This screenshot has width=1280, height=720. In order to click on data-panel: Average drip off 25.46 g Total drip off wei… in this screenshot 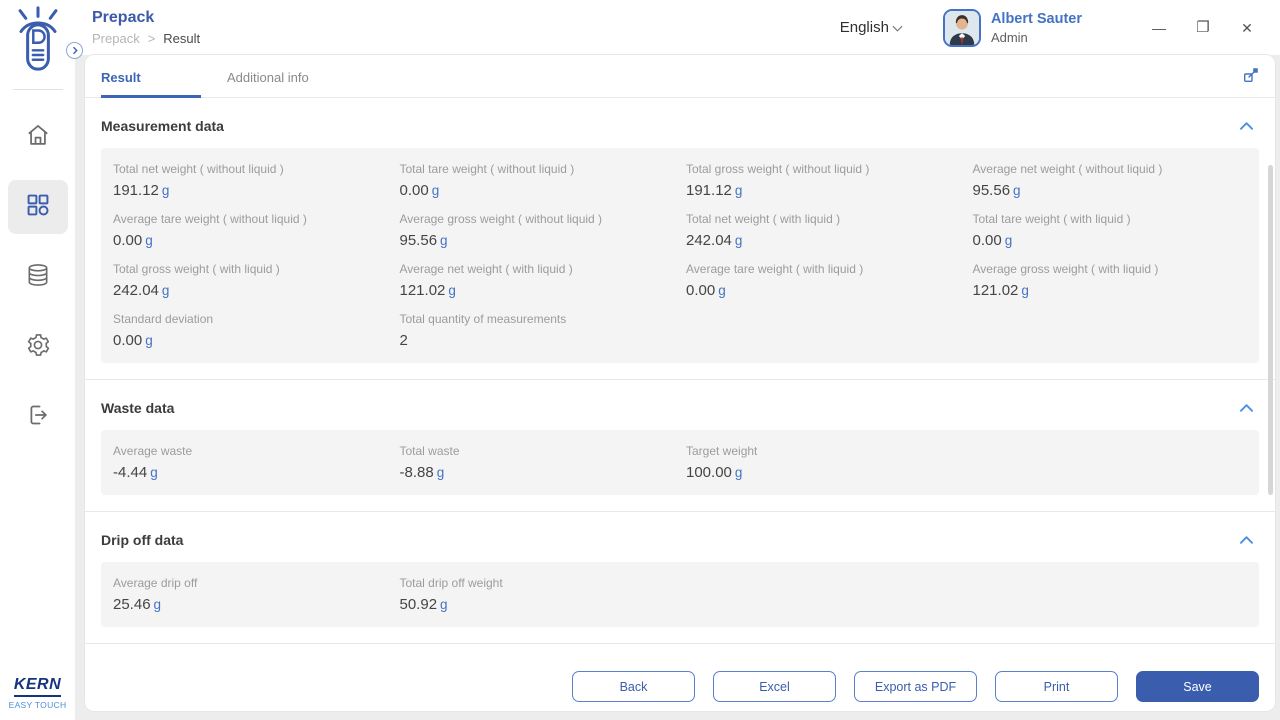, I will do `click(680, 594)`.